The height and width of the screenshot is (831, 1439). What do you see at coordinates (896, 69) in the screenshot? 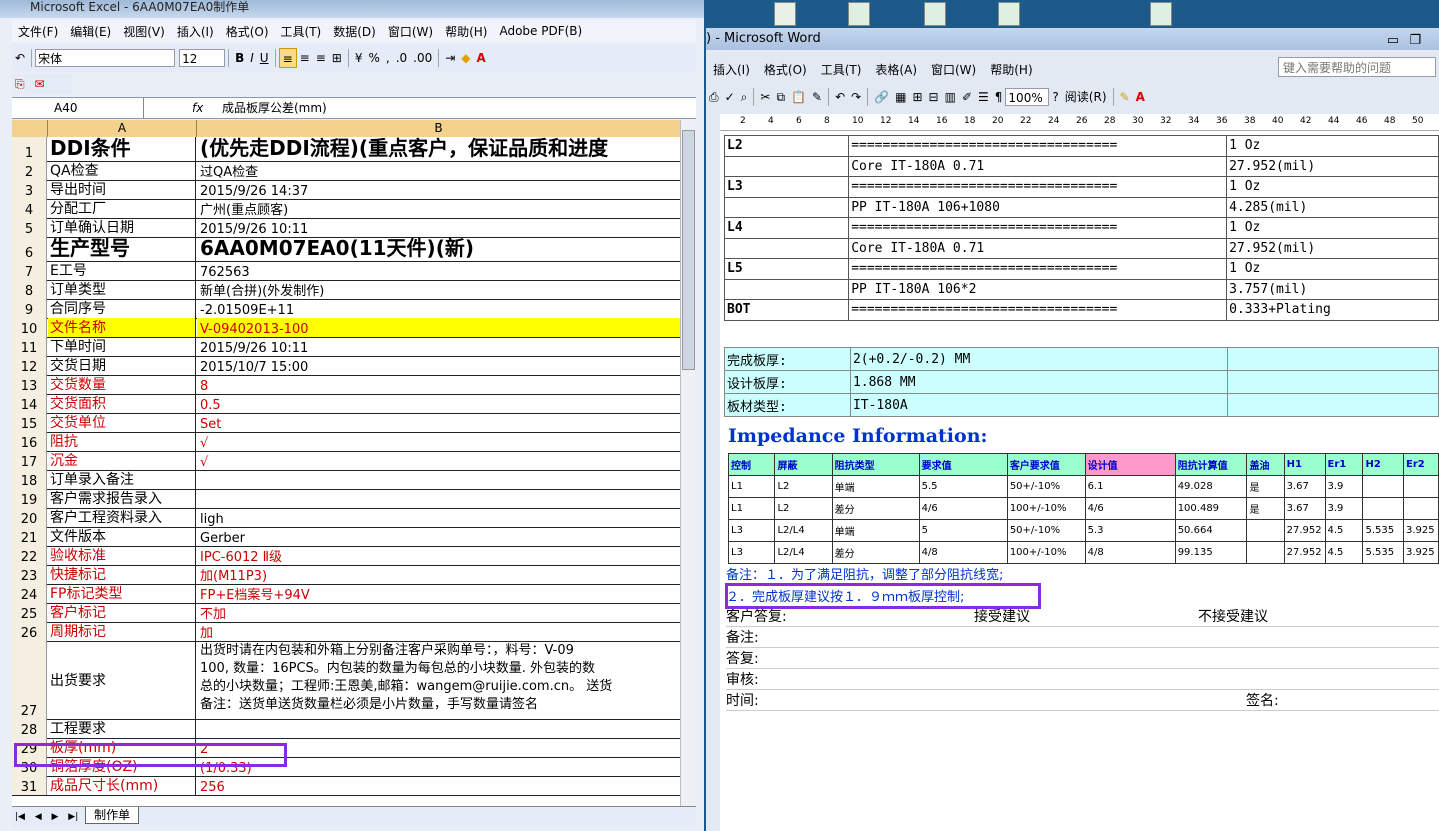
I see `menu-table: 表格(A)` at bounding box center [896, 69].